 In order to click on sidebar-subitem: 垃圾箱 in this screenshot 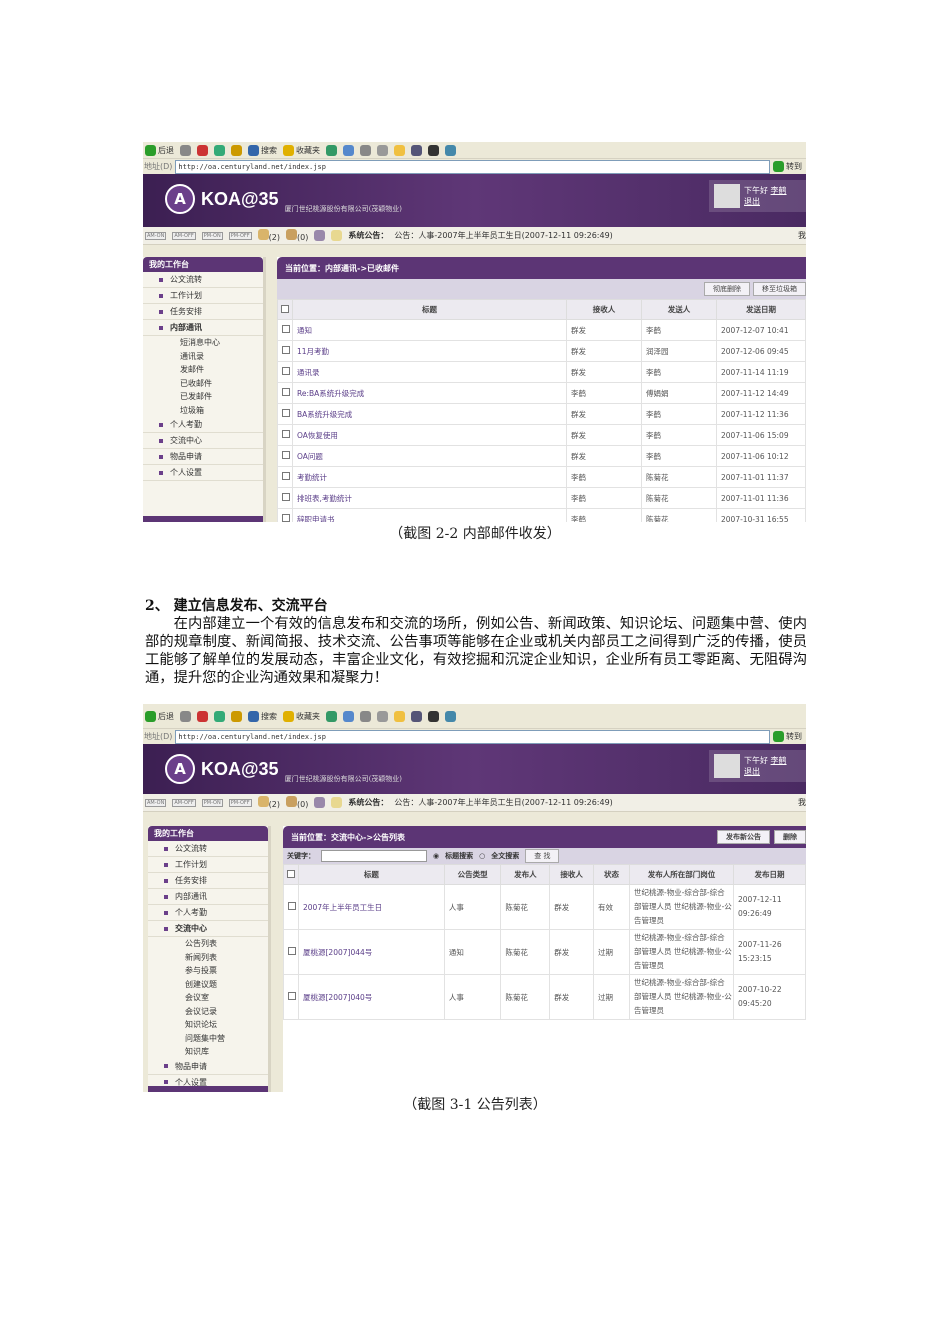, I will do `click(203, 411)`.